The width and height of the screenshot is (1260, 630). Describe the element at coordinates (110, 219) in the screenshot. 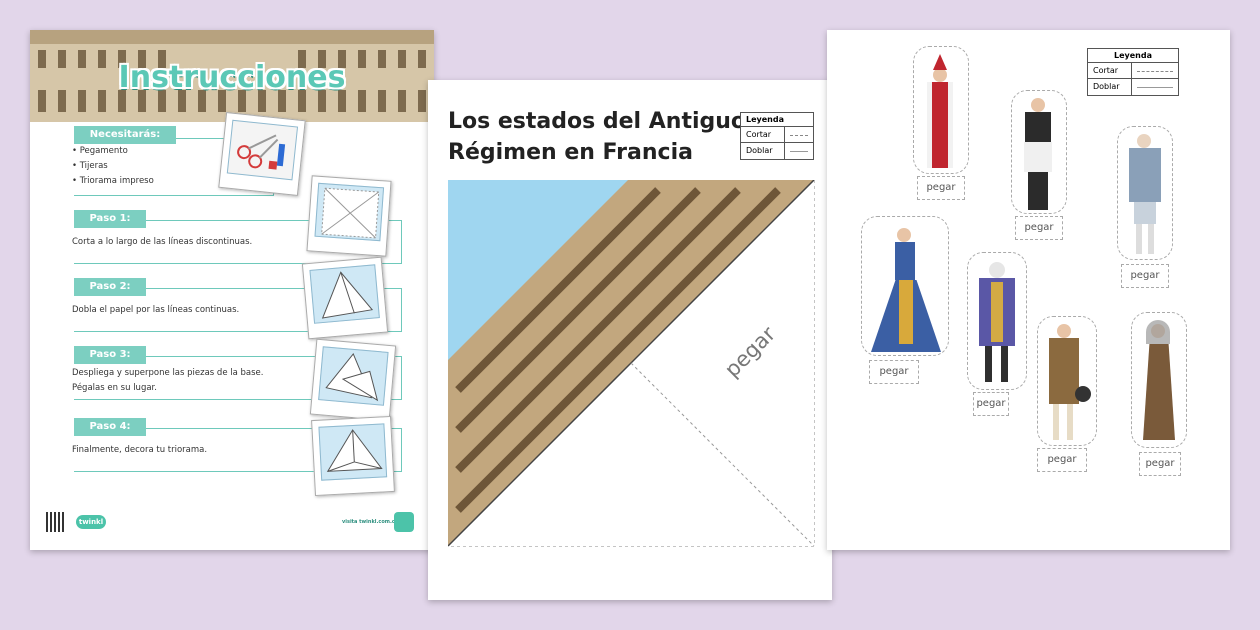

I see `step1-label: Paso 1:` at that location.